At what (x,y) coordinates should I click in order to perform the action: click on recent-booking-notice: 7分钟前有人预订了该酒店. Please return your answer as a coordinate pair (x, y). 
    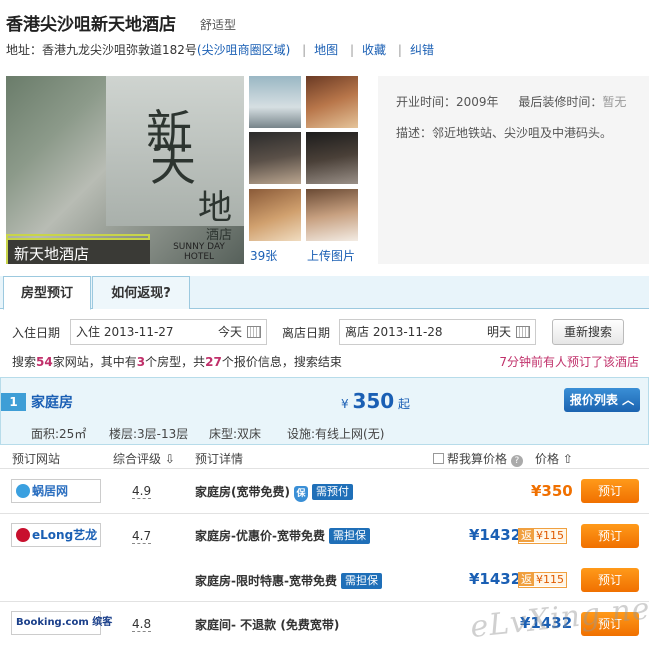
    Looking at the image, I should click on (569, 362).